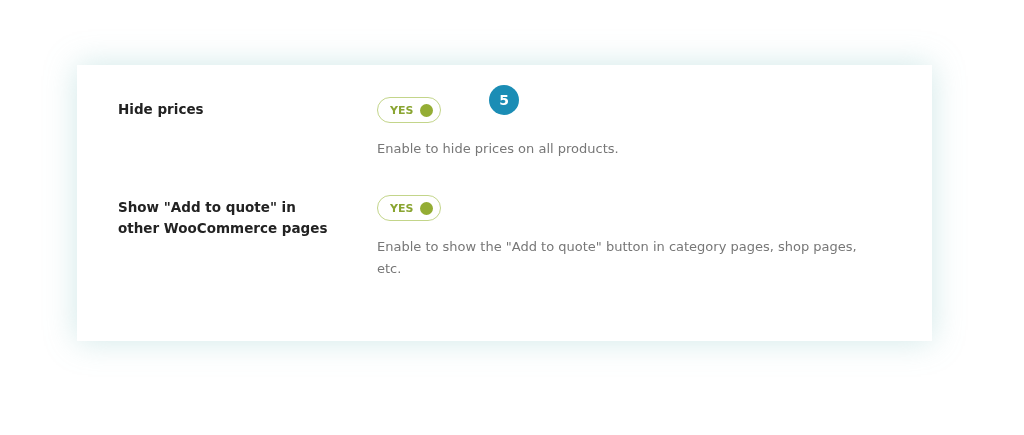 Image resolution: width=1024 pixels, height=435 pixels. Describe the element at coordinates (161, 109) in the screenshot. I see `setting-label: Hide prices` at that location.